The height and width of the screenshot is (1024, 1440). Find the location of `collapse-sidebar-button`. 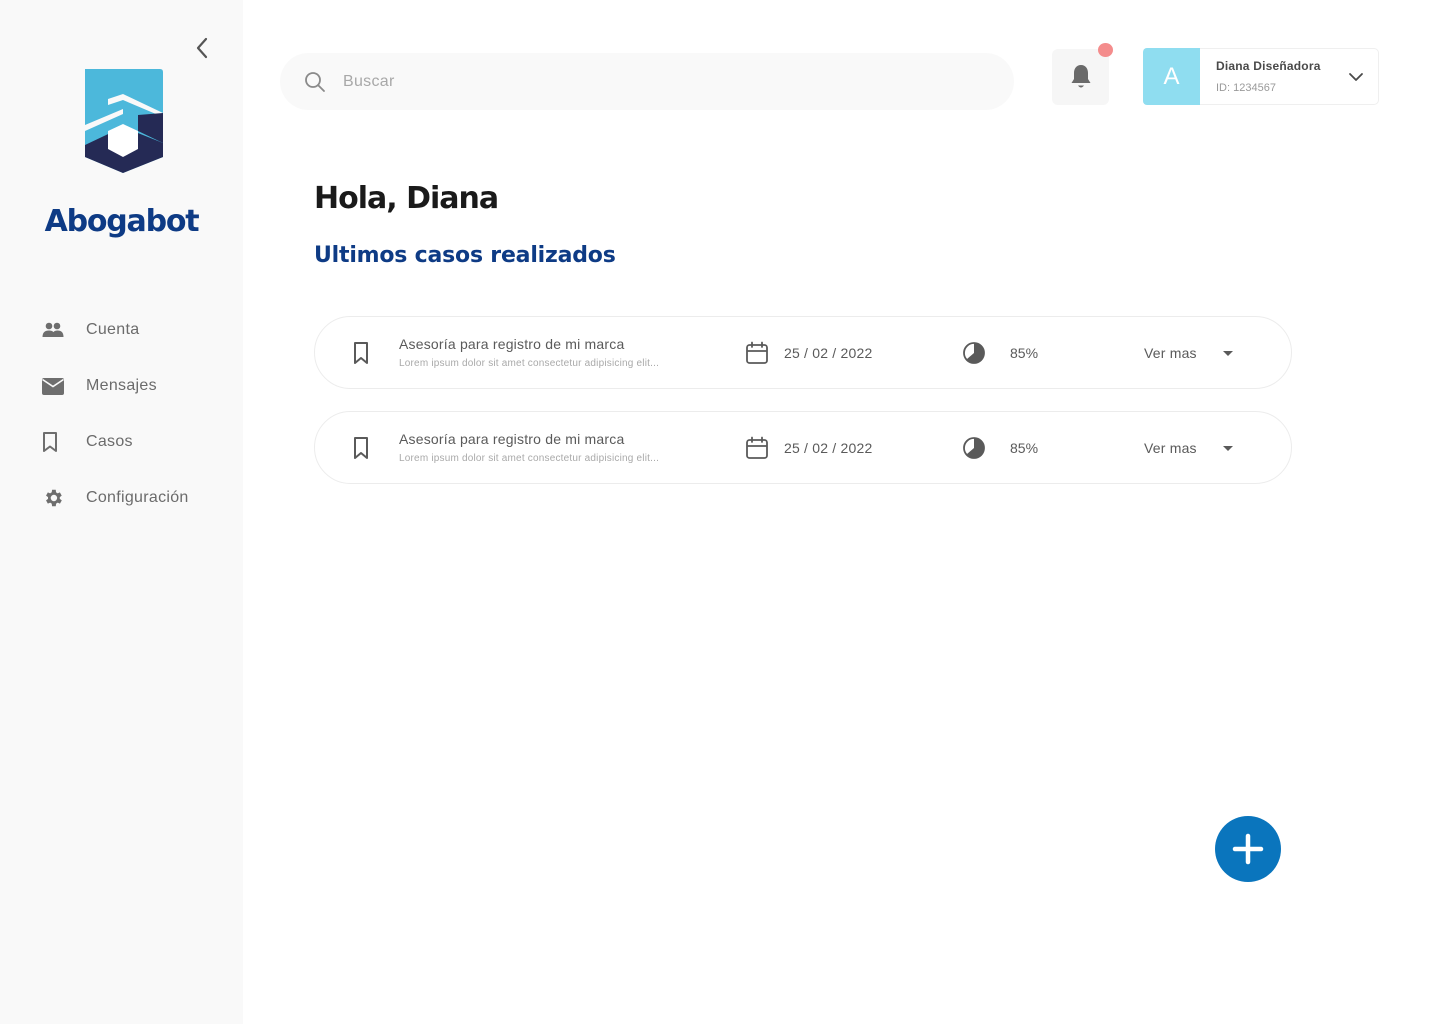

collapse-sidebar-button is located at coordinates (202, 48).